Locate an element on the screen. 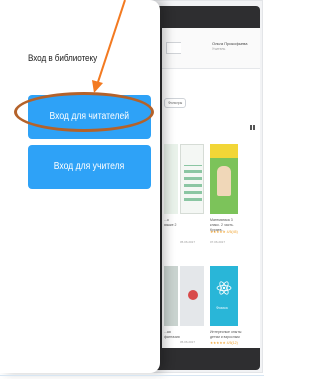 This screenshot has height=379, width=320. book-title: ...о языке 2 is located at coordinates (171, 223).